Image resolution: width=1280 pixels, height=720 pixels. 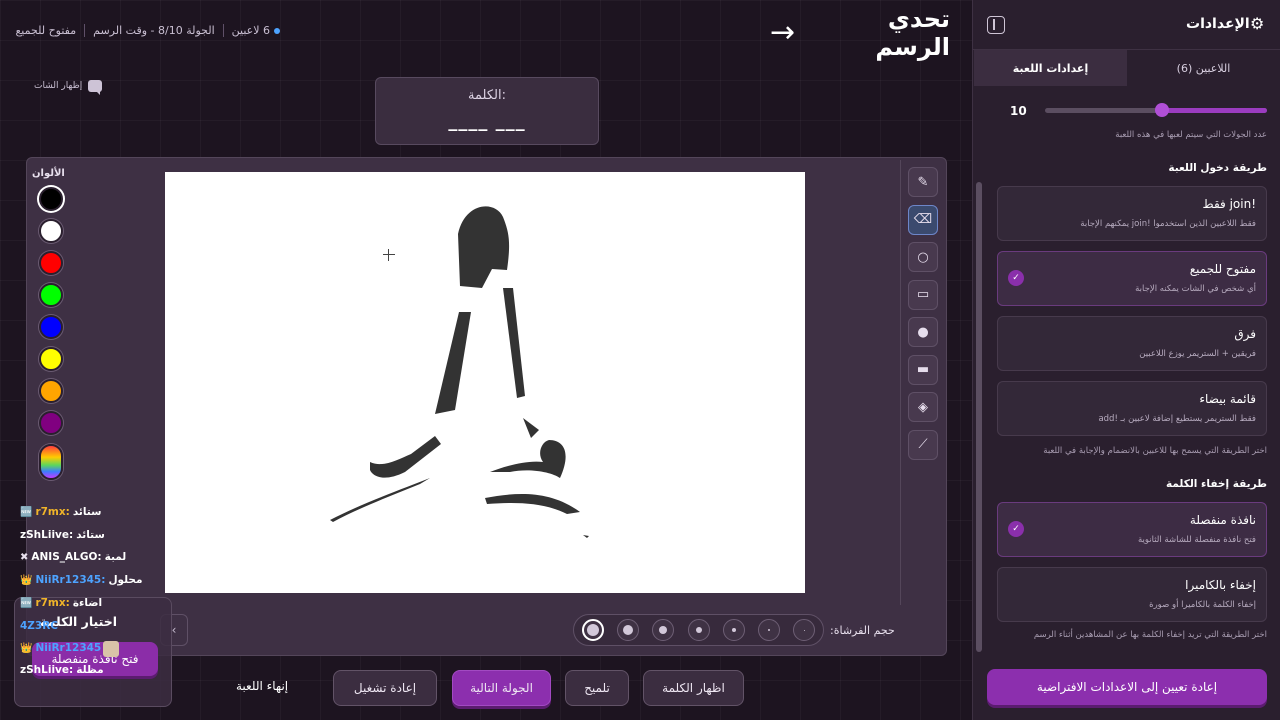 I want to click on round-info: الجولة 8/10 - وقت الرسم, so click(x=154, y=30).